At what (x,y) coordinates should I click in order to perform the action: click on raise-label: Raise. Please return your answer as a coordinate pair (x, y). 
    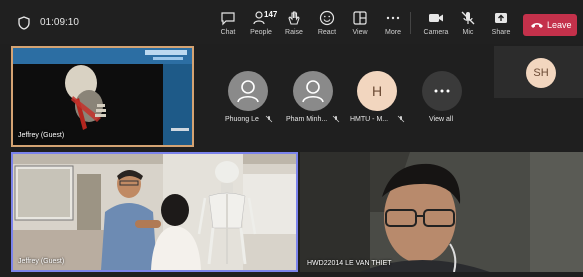
    Looking at the image, I should click on (294, 32).